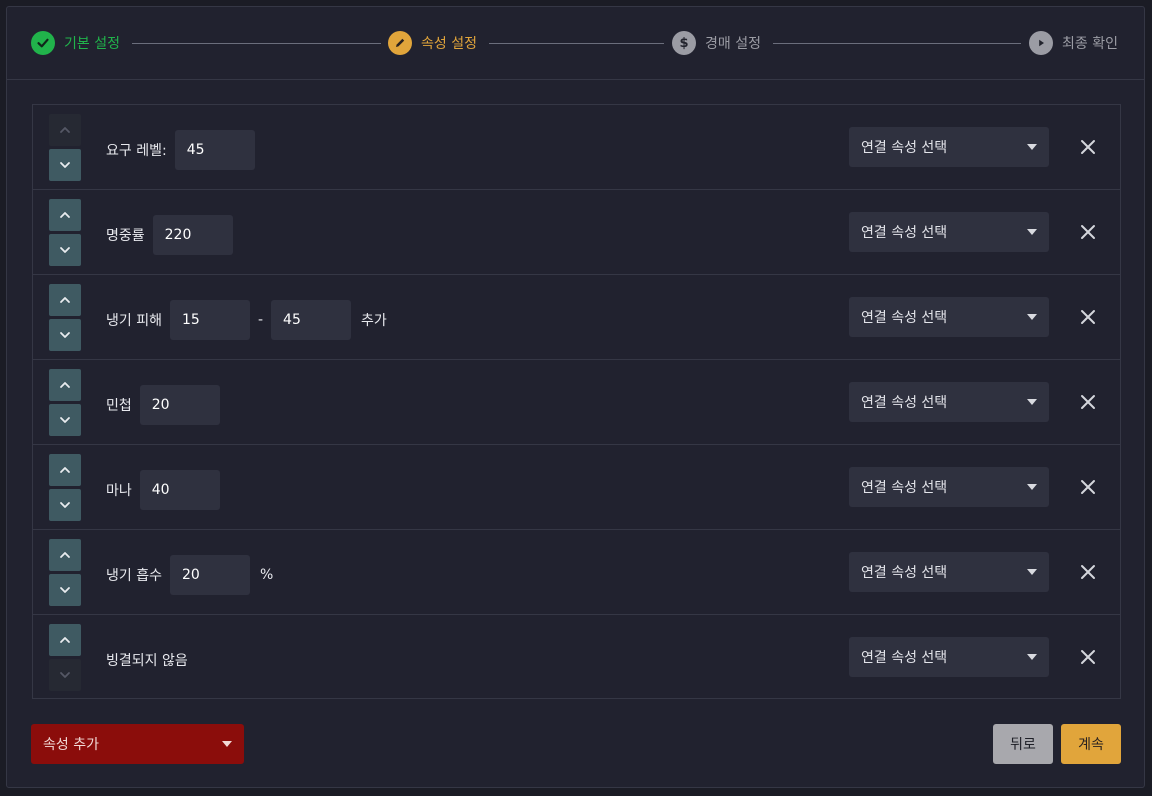  I want to click on step-final-review: 최종 확인, so click(1073, 43).